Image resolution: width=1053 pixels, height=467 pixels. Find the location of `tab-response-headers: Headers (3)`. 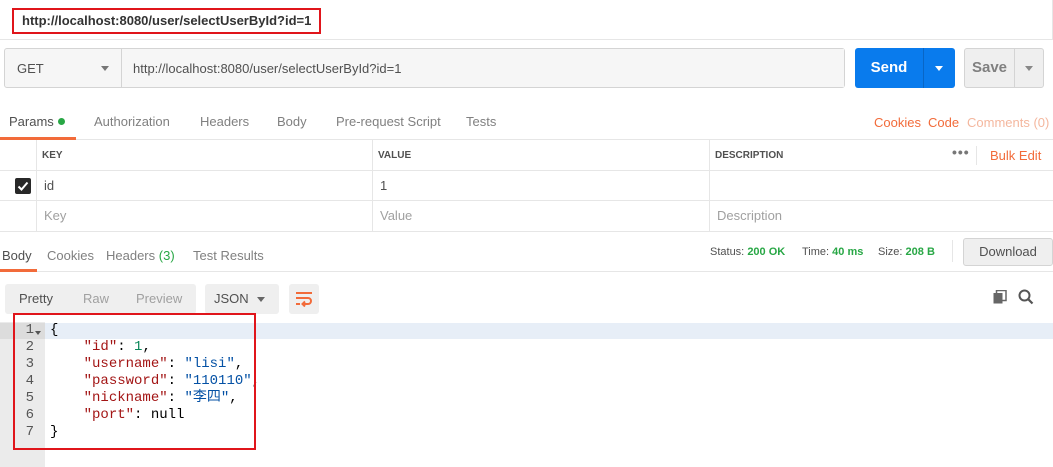

tab-response-headers: Headers (3) is located at coordinates (140, 255).